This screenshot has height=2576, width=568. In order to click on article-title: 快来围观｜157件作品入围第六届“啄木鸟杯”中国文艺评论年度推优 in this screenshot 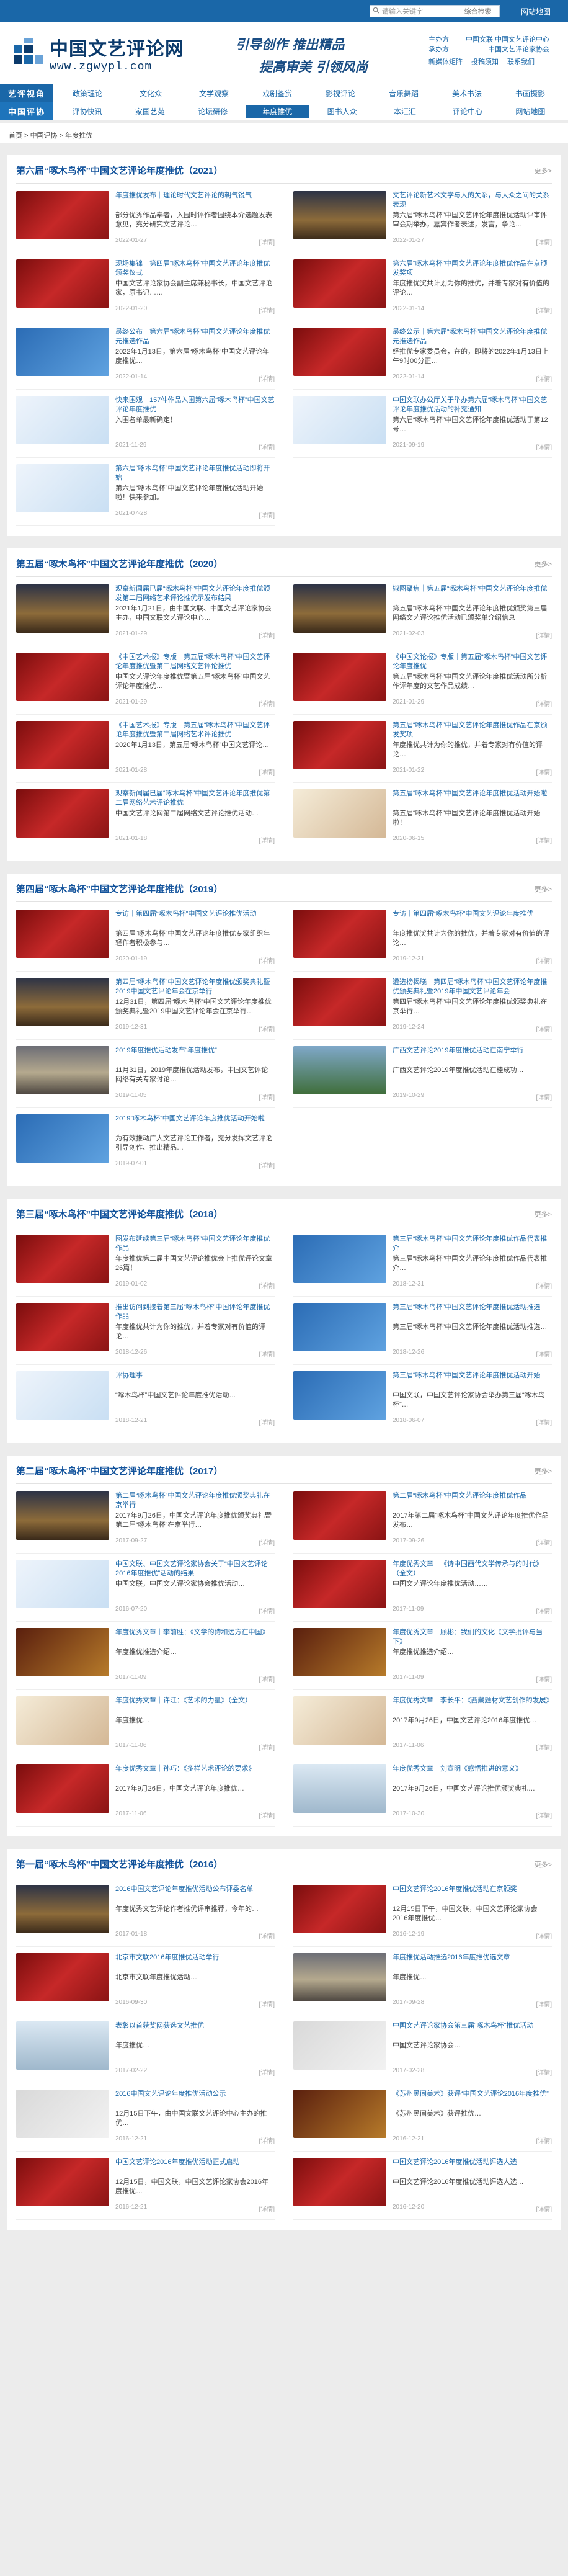, I will do `click(195, 405)`.